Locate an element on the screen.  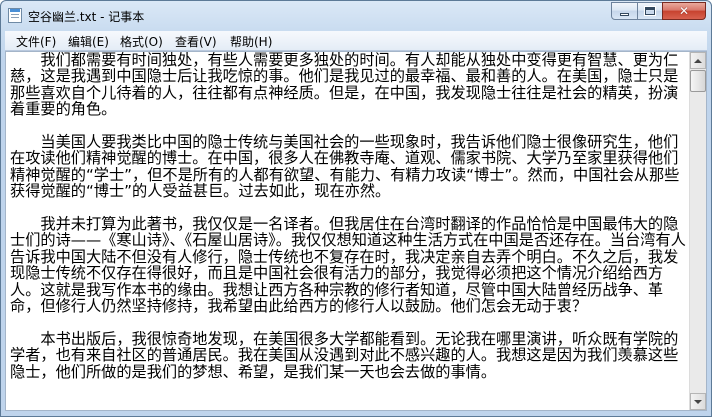
menu-help: 帮助(H) is located at coordinates (251, 41).